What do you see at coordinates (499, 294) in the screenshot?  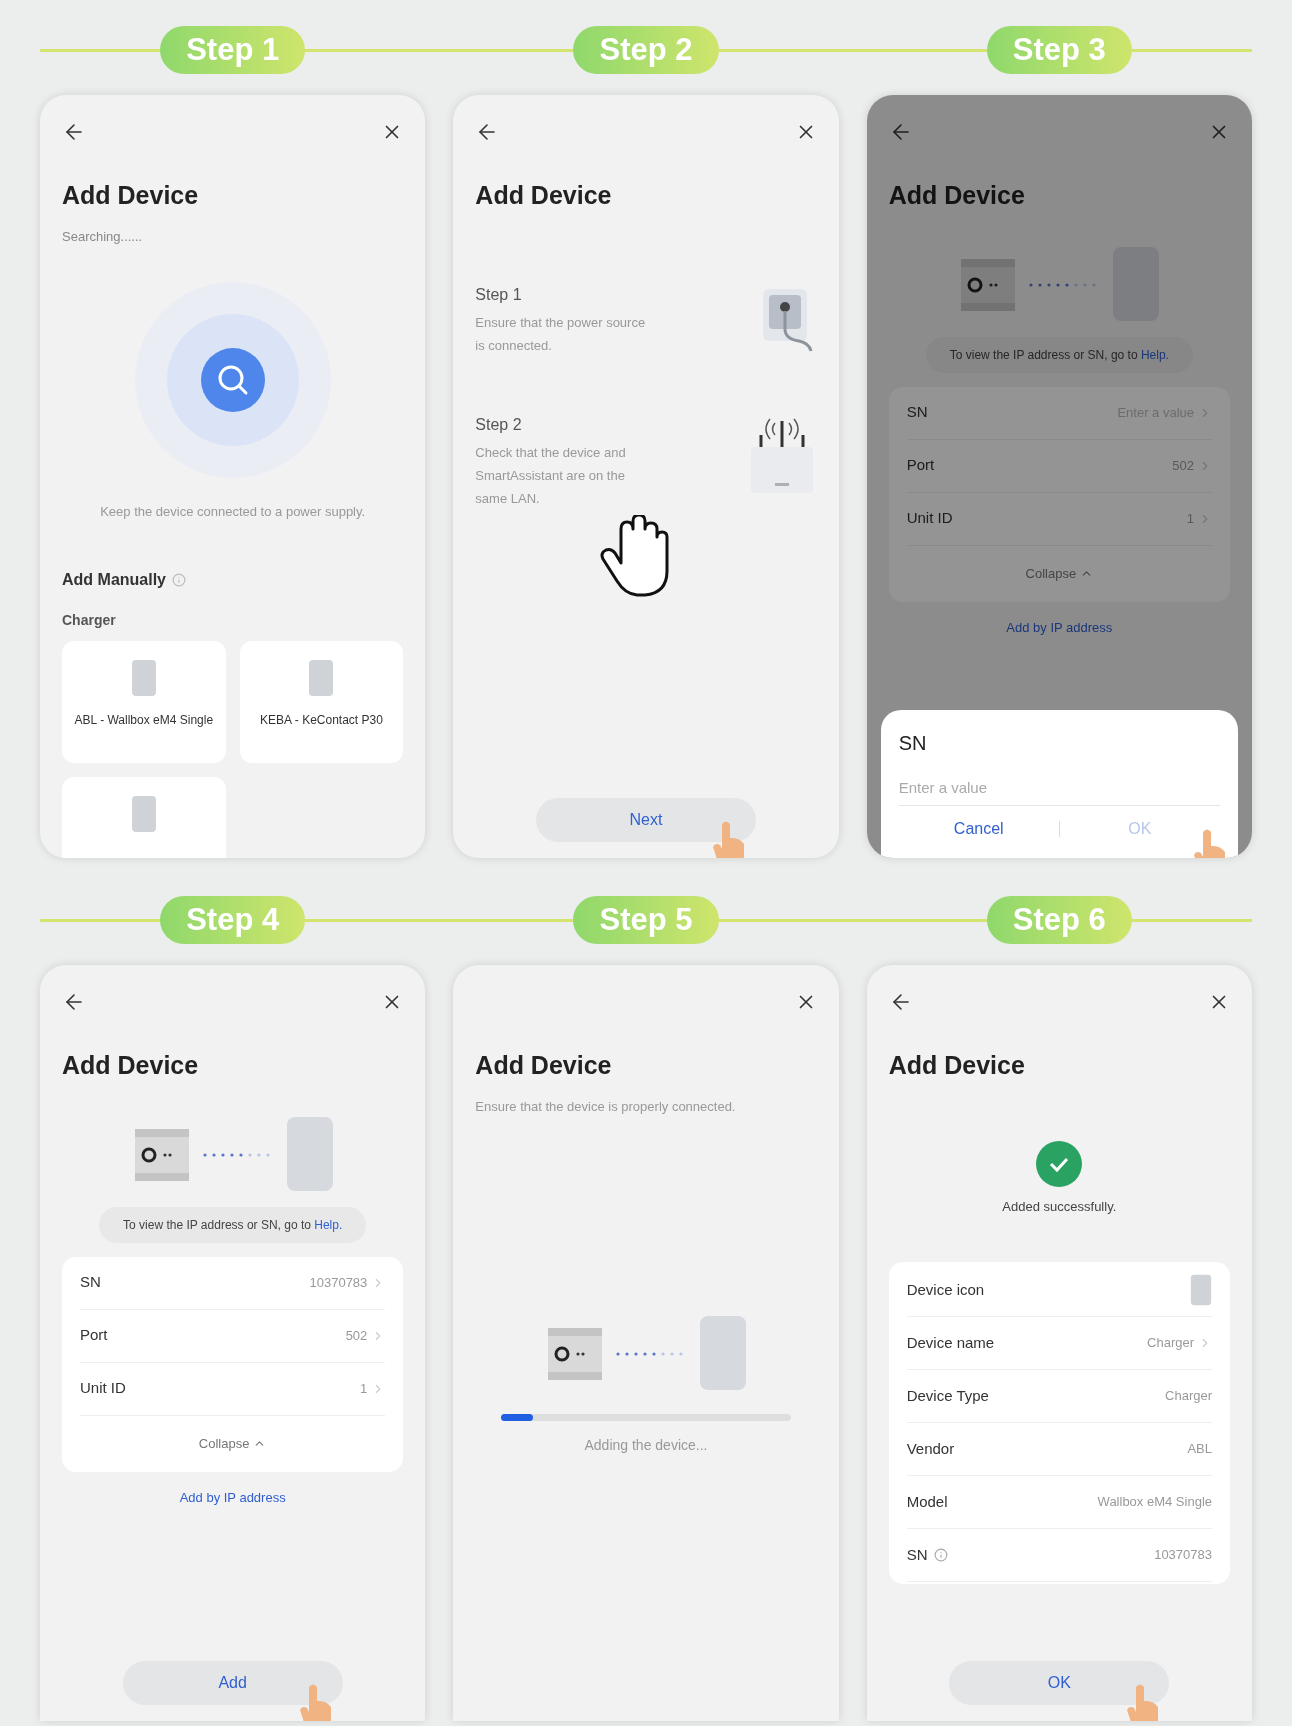 I see `step-title: Step 1` at bounding box center [499, 294].